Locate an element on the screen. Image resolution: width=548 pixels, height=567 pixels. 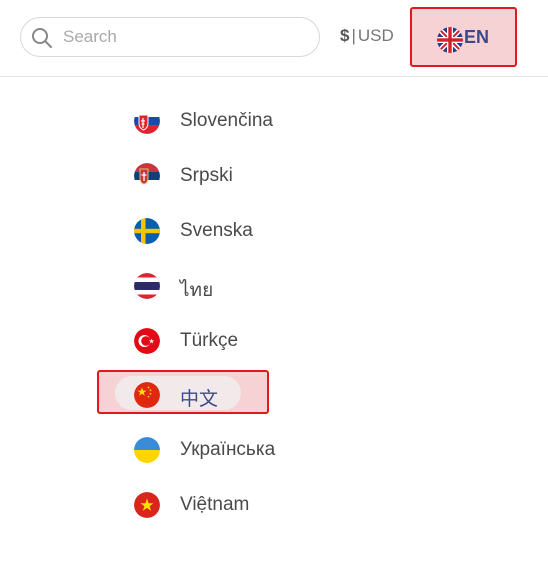
language-label: ไทย is located at coordinates (197, 290).